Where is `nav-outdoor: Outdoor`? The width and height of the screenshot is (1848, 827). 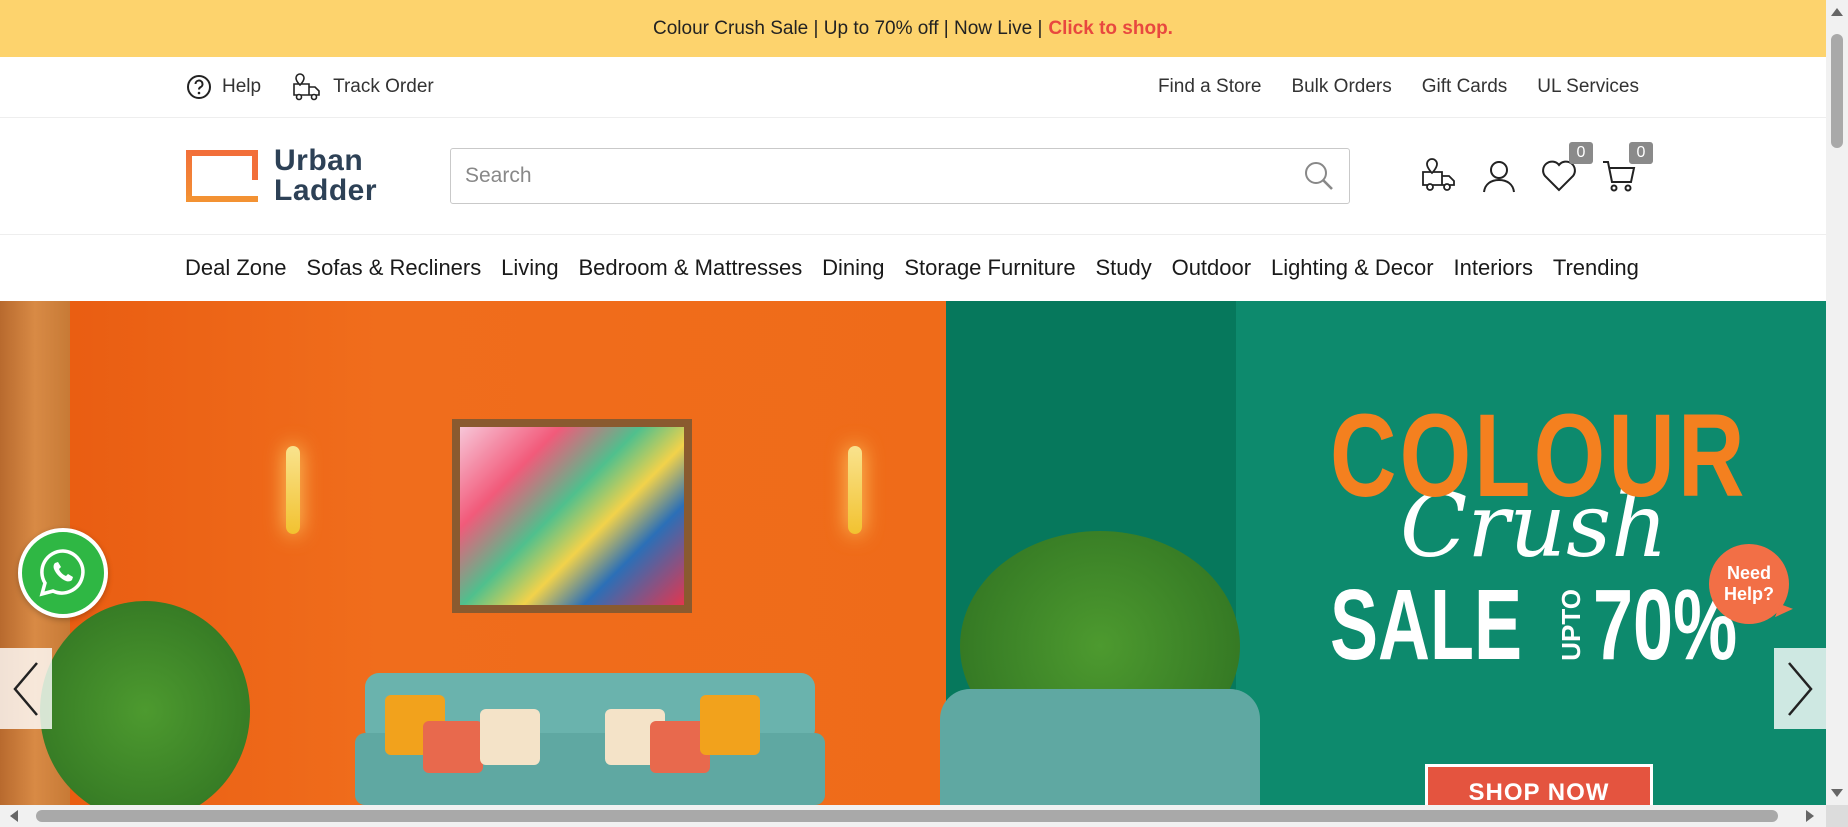
nav-outdoor: Outdoor is located at coordinates (1212, 268).